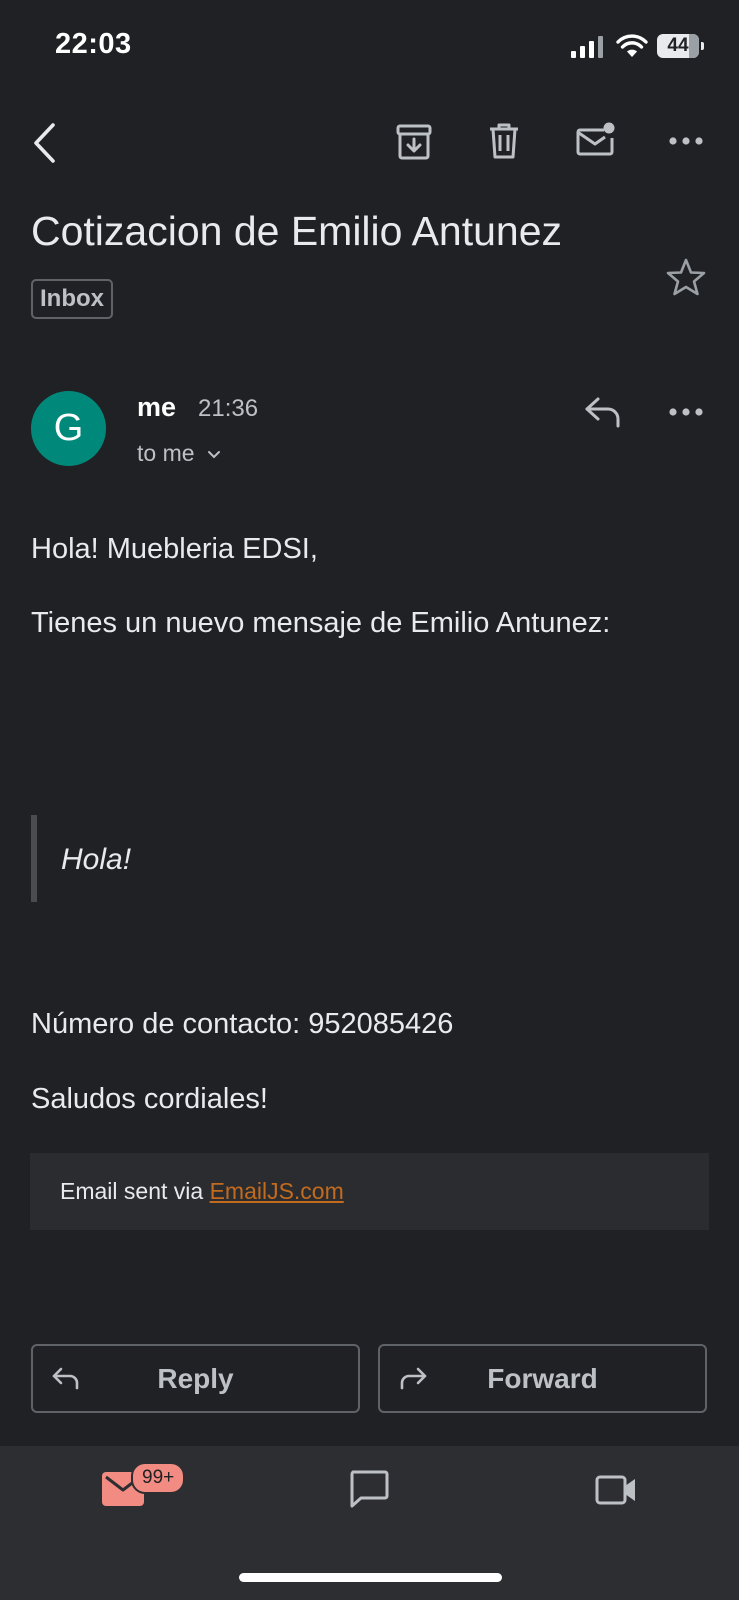  I want to click on archive-icon, so click(414, 142).